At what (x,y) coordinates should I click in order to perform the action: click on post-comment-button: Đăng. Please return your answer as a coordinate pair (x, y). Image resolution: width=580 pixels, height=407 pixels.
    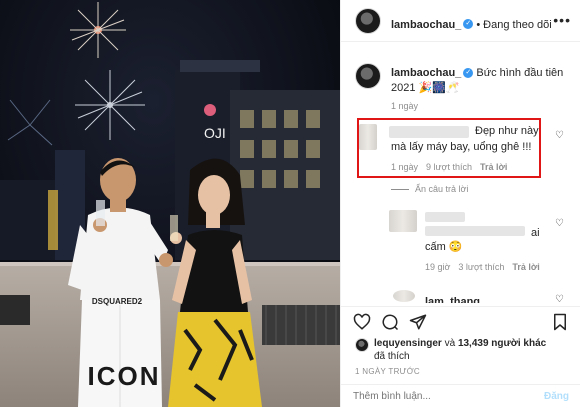
    Looking at the image, I should click on (556, 396).